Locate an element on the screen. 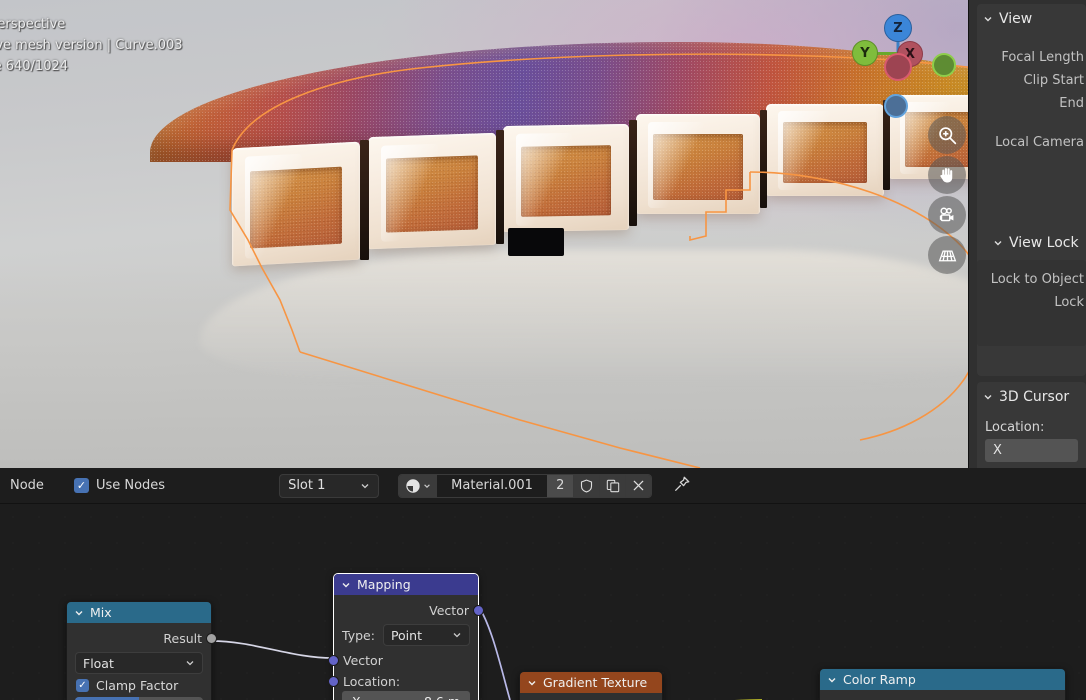 Image resolution: width=1086 pixels, height=700 pixels. cursor-panel-title: 3D Cursor is located at coordinates (1034, 397).